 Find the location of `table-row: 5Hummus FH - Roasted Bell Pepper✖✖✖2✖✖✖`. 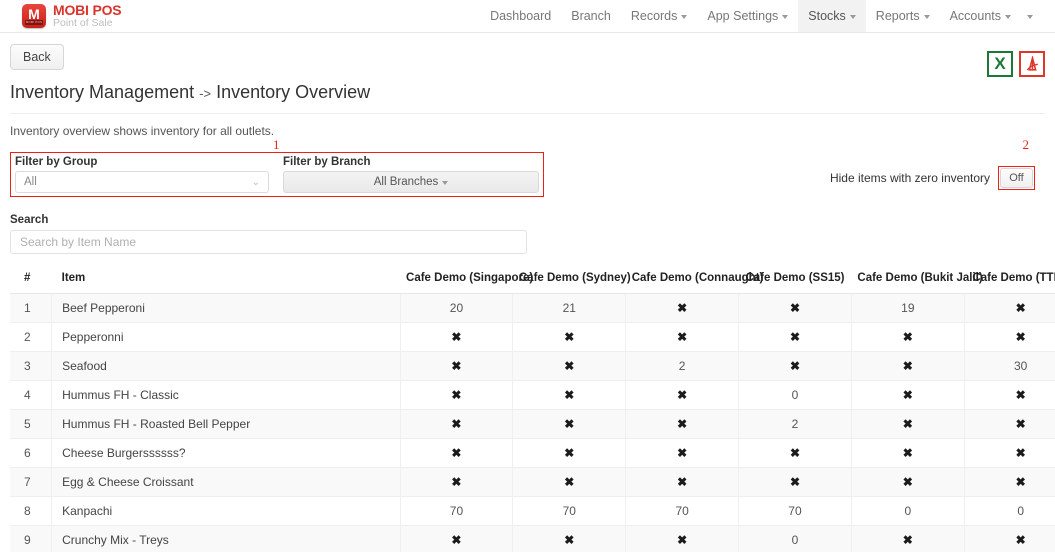

table-row: 5Hummus FH - Roasted Bell Pepper✖✖✖2✖✖✖ is located at coordinates (532, 424).